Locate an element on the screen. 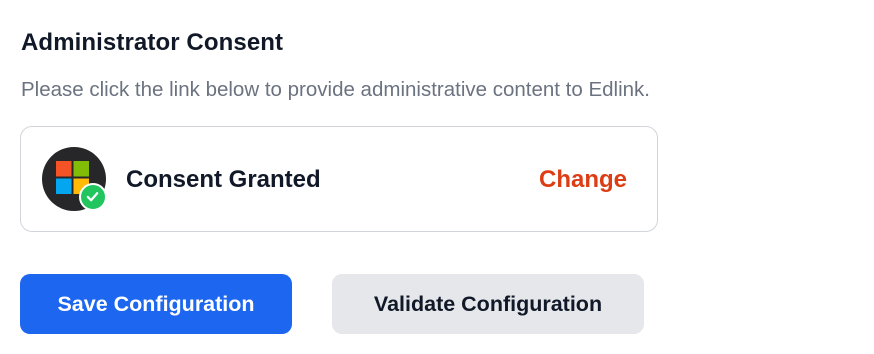 This screenshot has height=354, width=874. section-title: Administrator Consent is located at coordinates (152, 42).